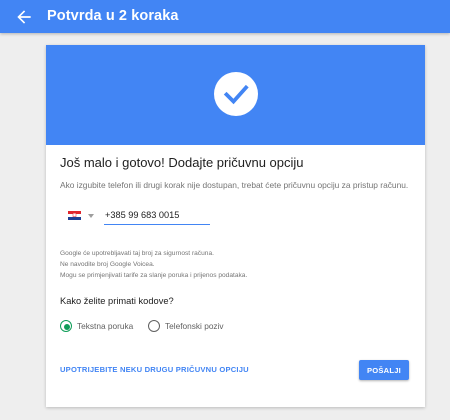  Describe the element at coordinates (74, 215) in the screenshot. I see `croatia-flag-icon` at that location.